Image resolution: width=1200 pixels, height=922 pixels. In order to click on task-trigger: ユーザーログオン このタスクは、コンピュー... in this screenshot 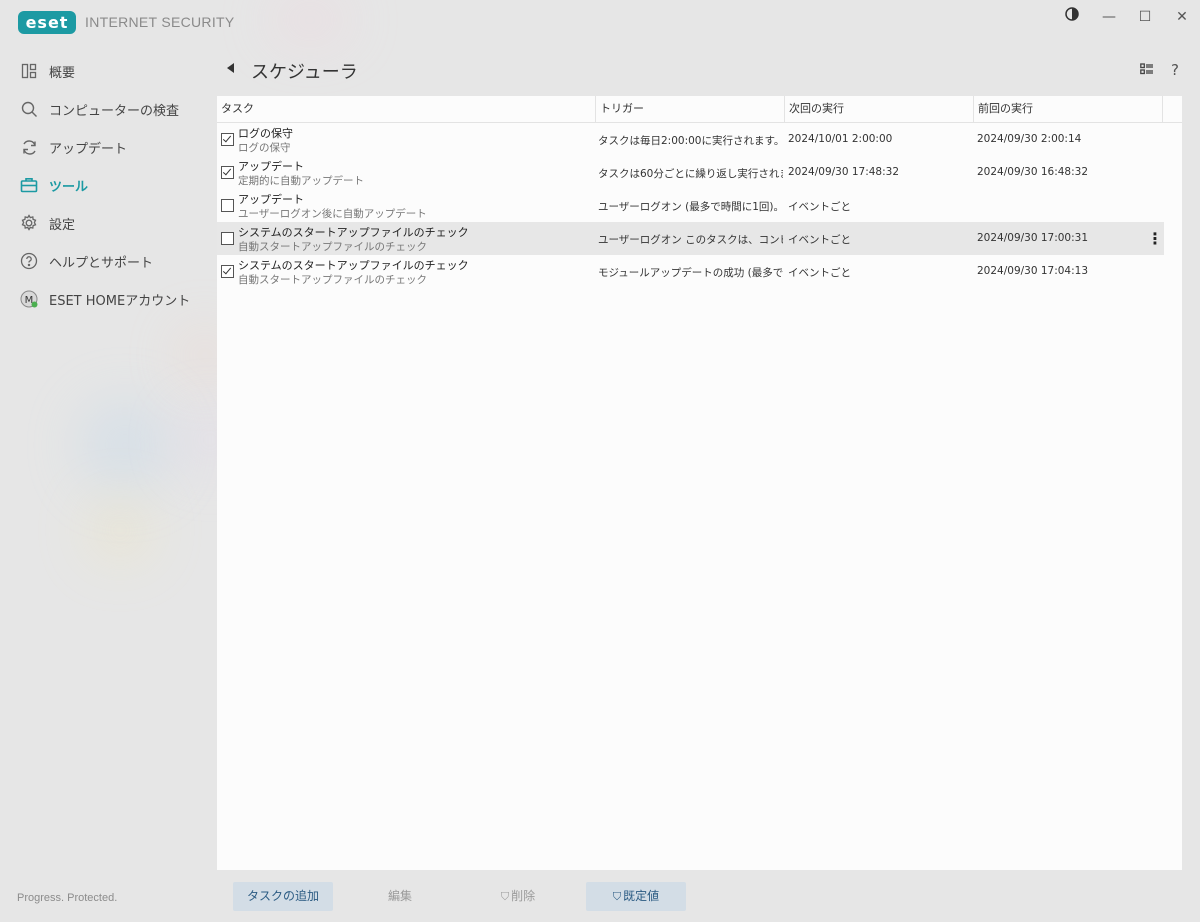, I will do `click(690, 240)`.